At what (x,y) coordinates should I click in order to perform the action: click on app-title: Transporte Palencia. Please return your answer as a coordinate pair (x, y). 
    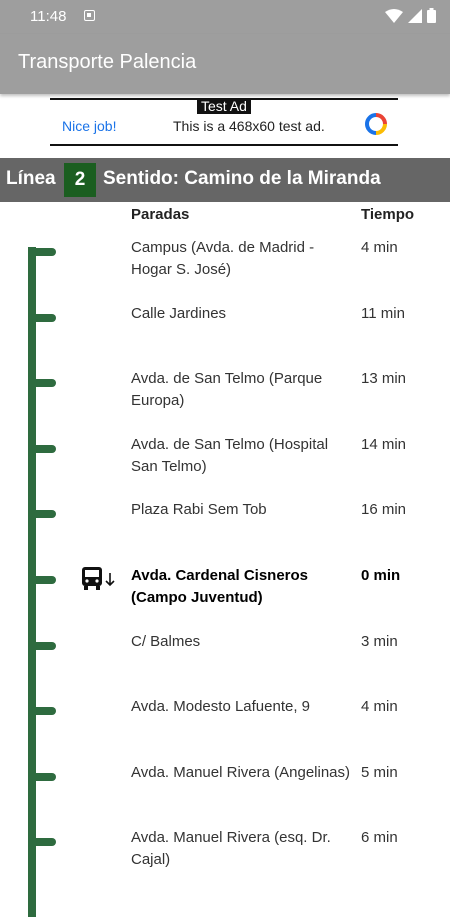
    Looking at the image, I should click on (107, 62).